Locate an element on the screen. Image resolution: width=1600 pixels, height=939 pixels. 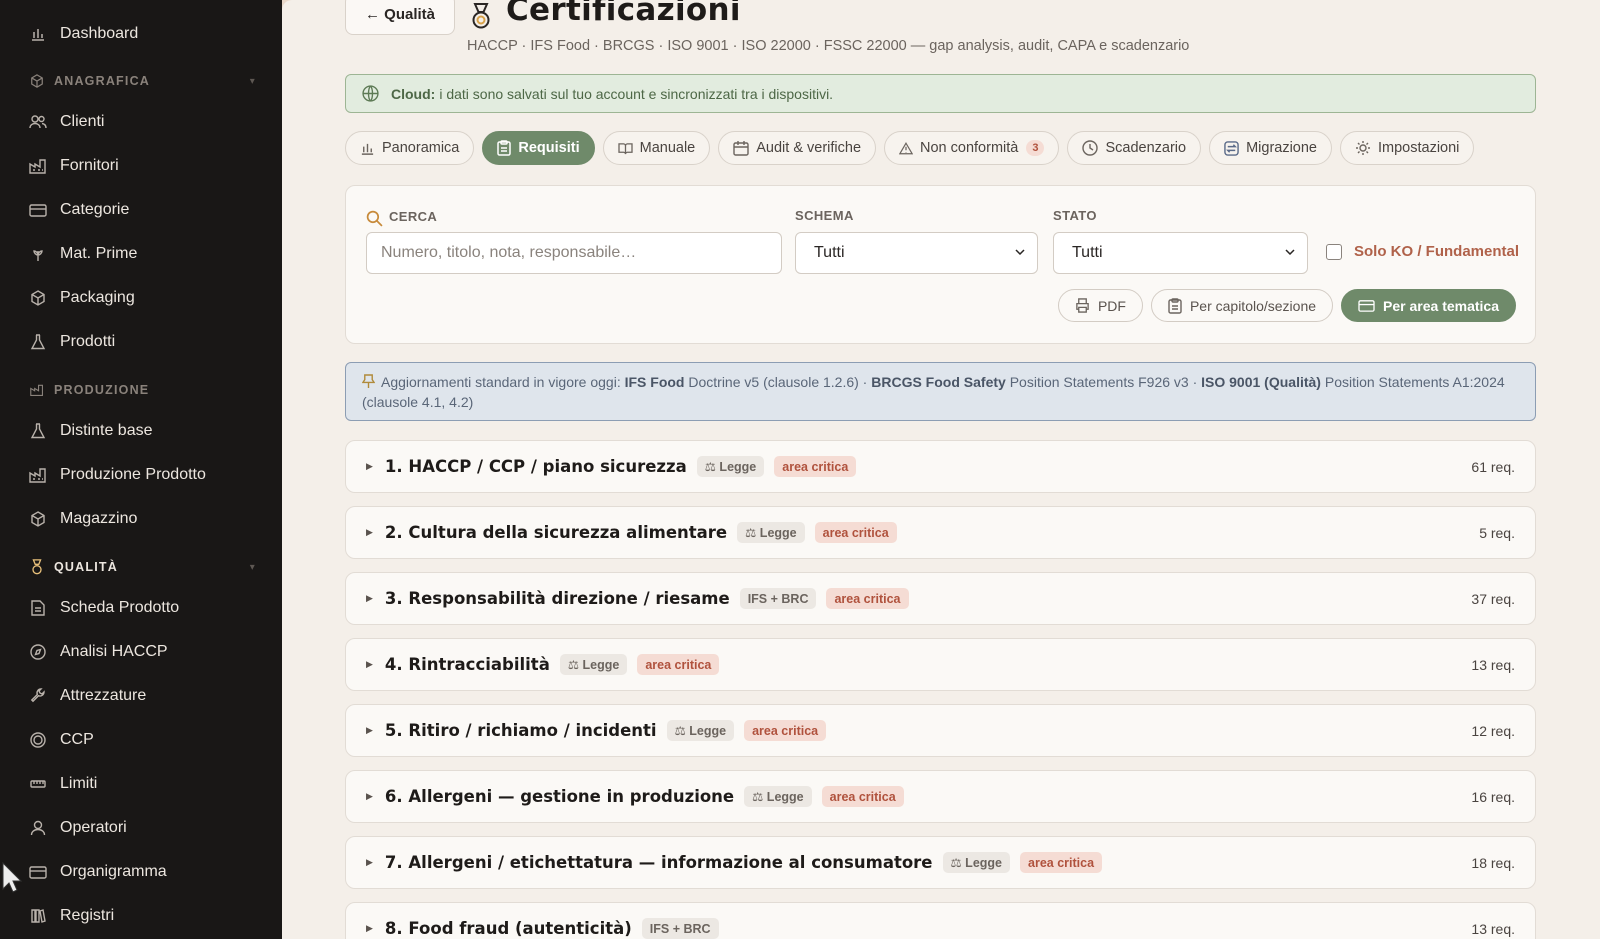
tab-manuale: Manuale is located at coordinates (656, 148).